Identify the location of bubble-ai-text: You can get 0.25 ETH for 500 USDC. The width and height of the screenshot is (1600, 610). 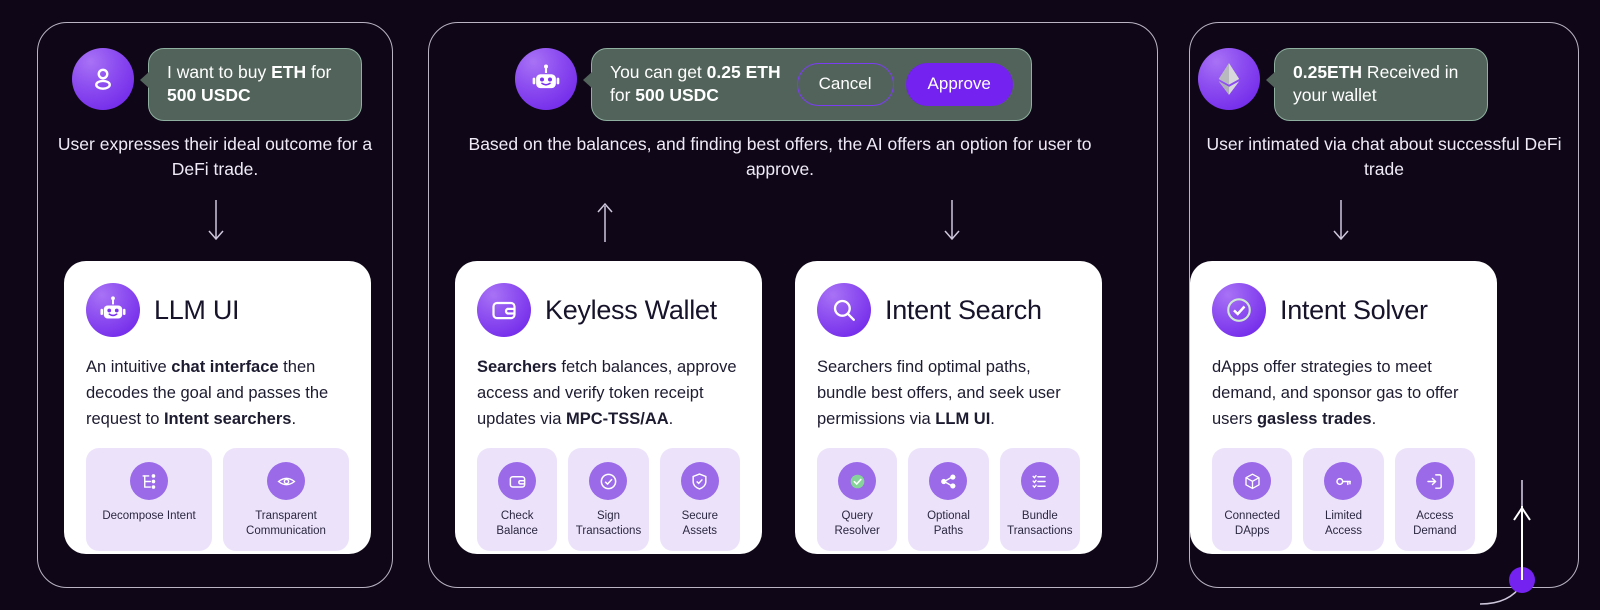
(695, 84).